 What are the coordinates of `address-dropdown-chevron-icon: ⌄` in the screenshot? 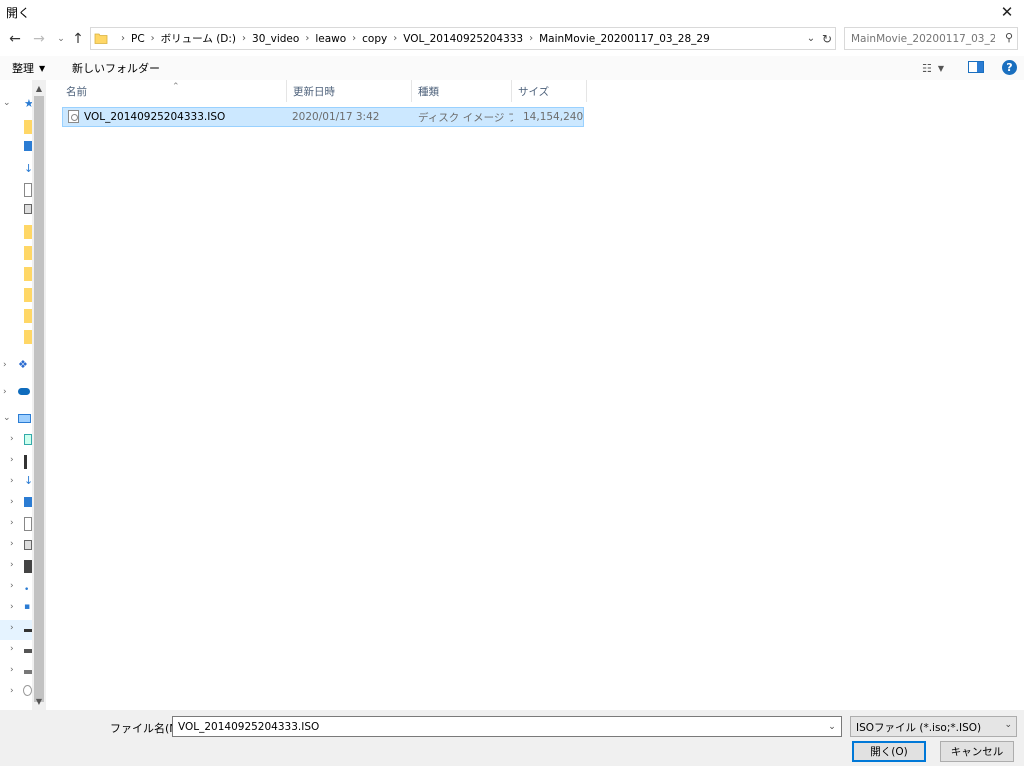 It's located at (811, 38).